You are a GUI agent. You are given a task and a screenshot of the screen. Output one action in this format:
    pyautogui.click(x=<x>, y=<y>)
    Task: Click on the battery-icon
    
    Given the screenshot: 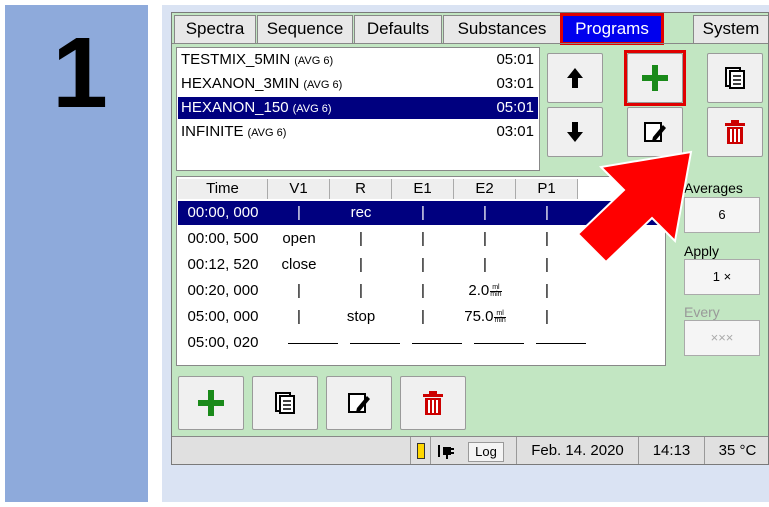 What is the action you would take?
    pyautogui.click(x=420, y=451)
    